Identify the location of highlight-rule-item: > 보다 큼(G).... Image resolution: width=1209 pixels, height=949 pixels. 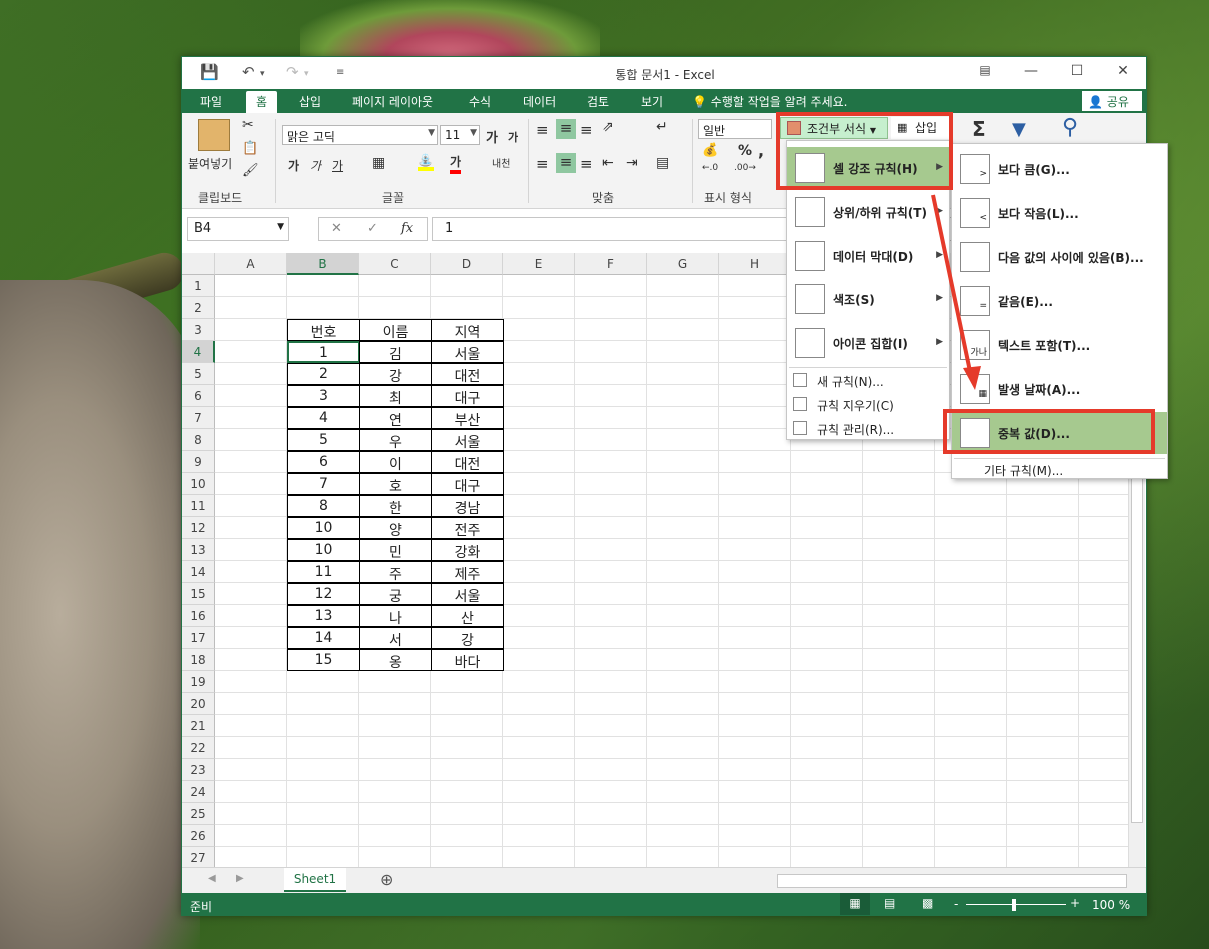
(1059, 169).